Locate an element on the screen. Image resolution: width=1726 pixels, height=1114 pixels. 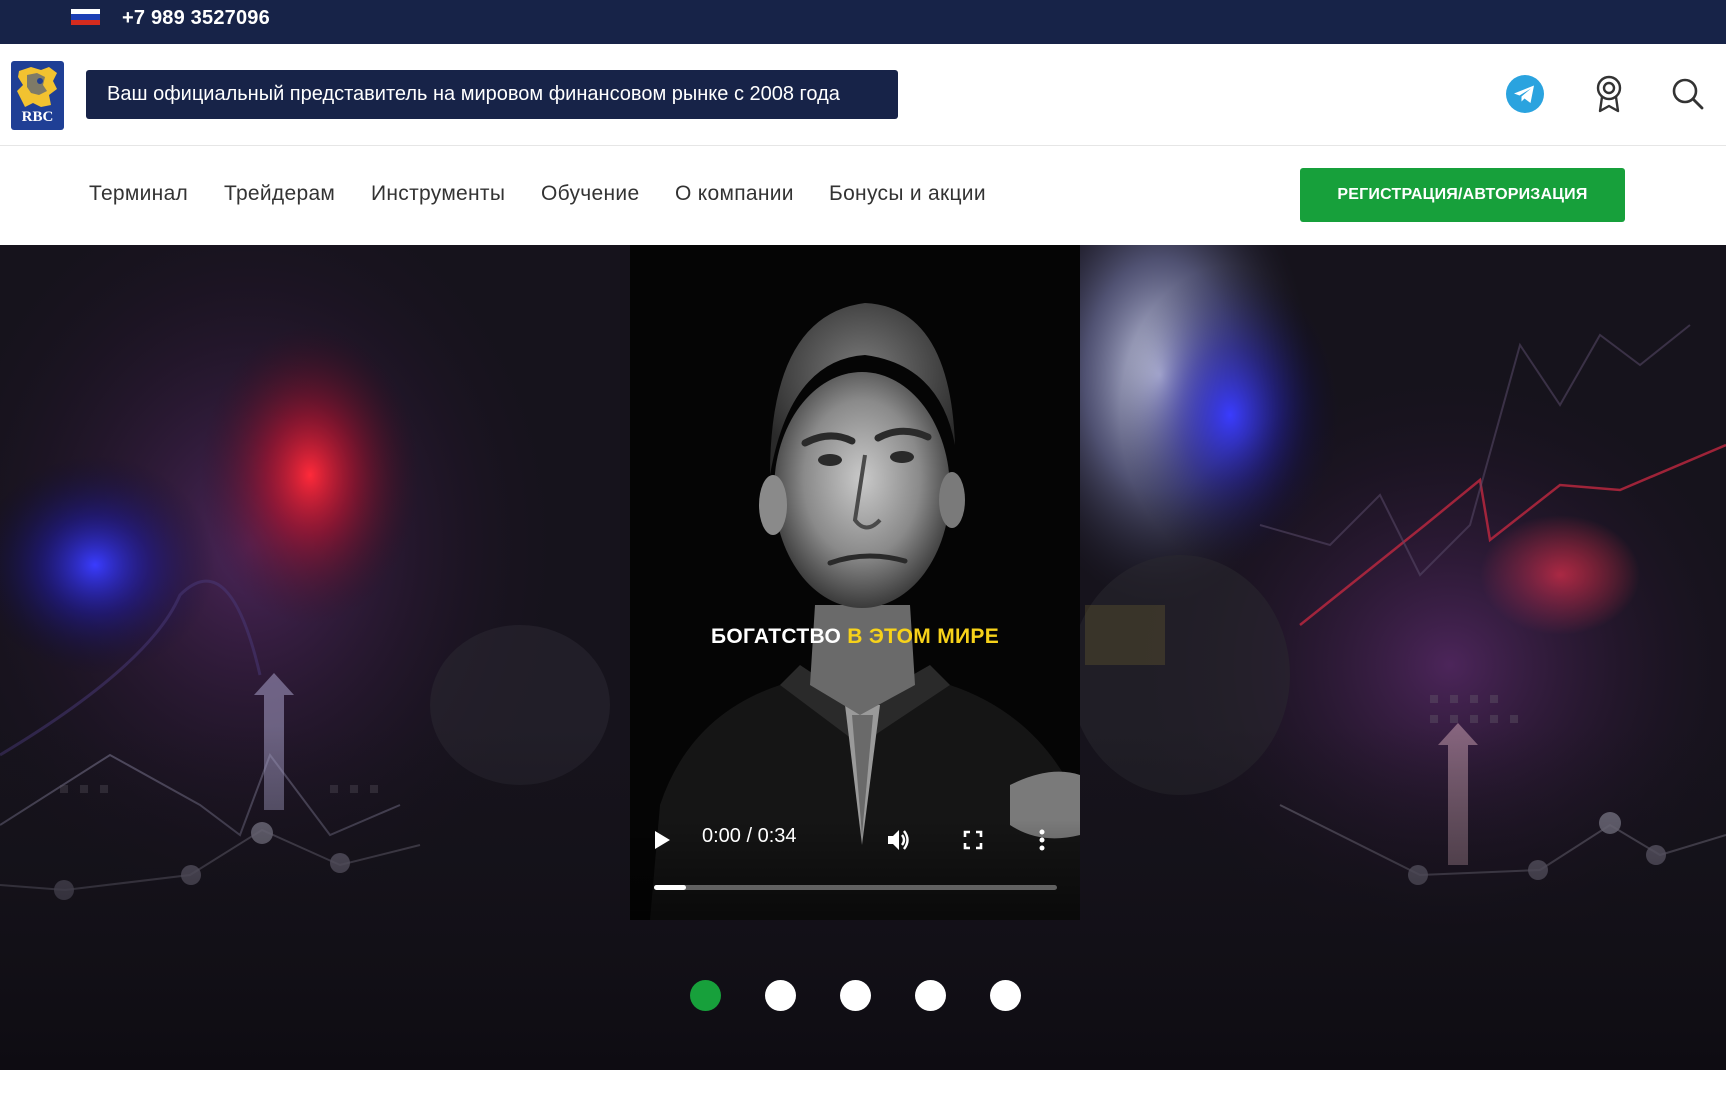
video-caption: БОГАТСТВО В ЭТОМ МИРЕ is located at coordinates (855, 637).